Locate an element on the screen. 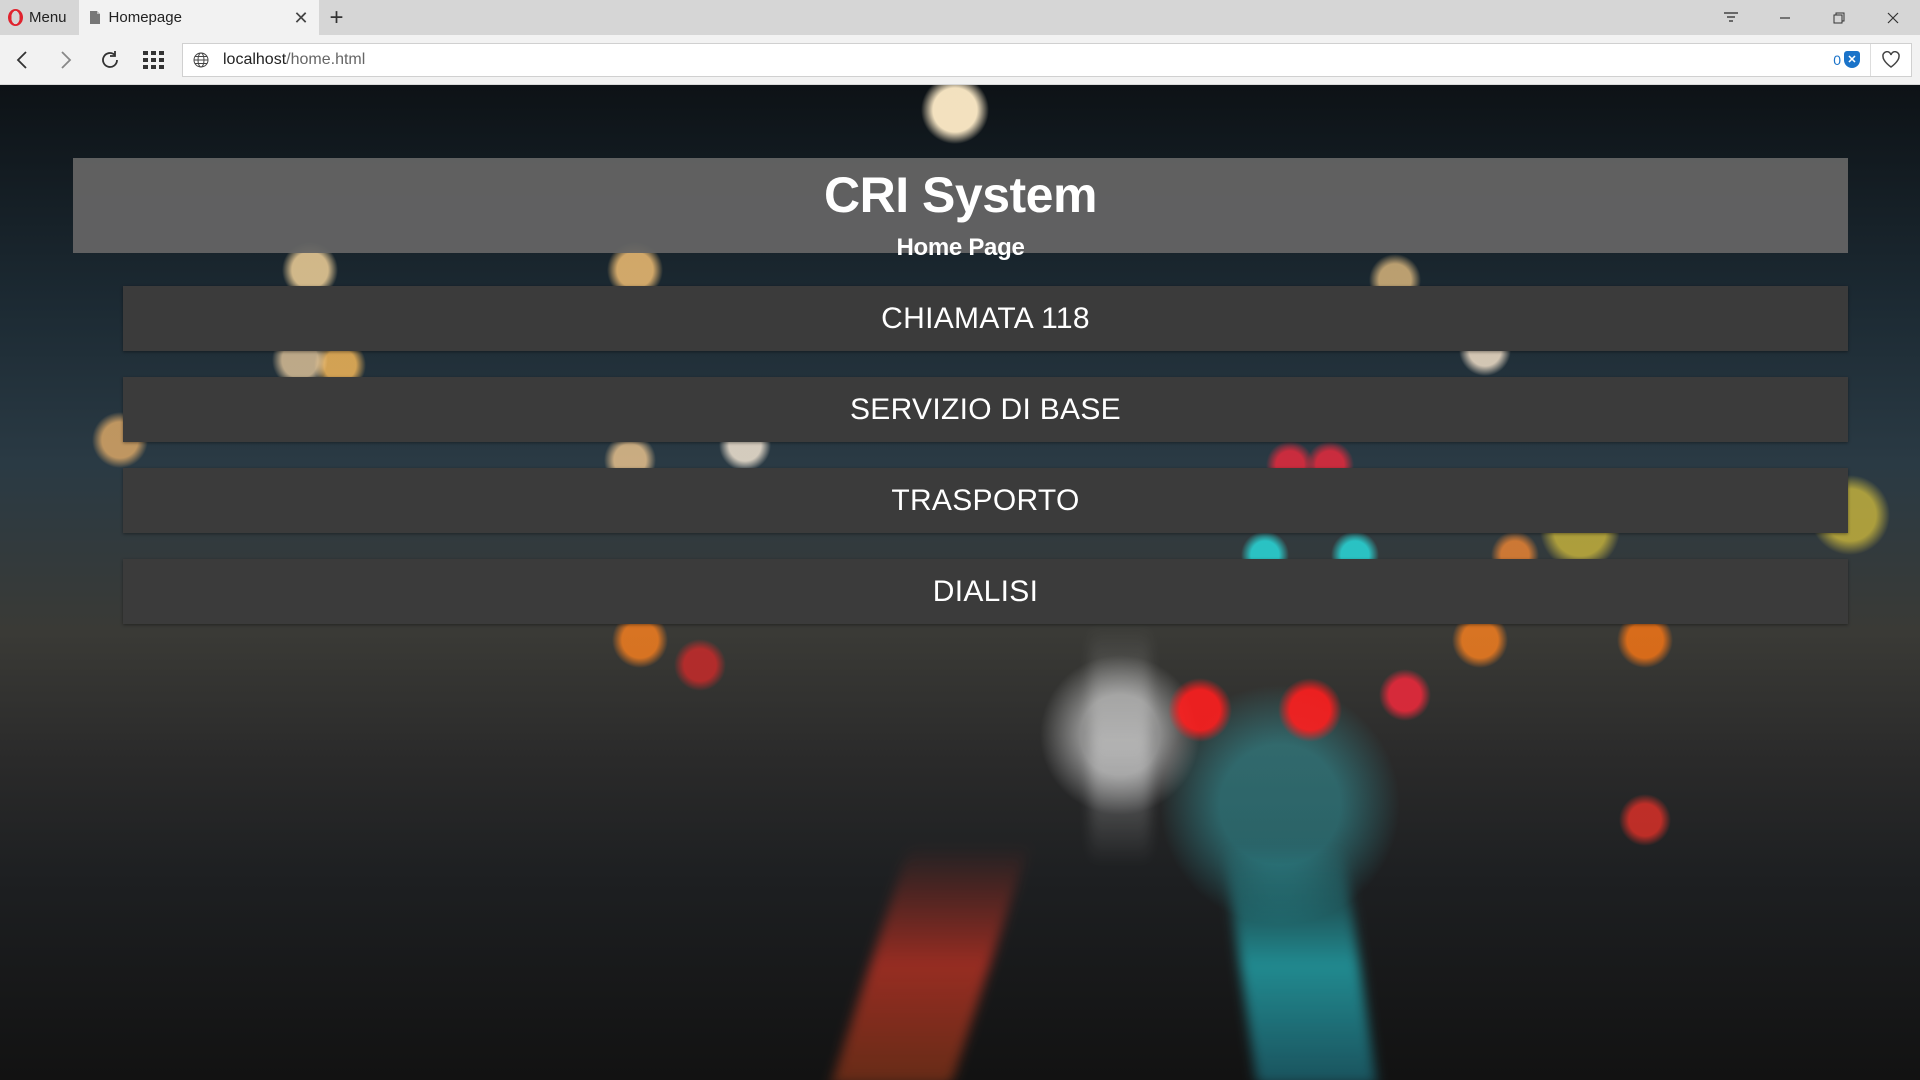 This screenshot has width=1920, height=1080. page-header: CRI System Home Page is located at coordinates (960, 209).